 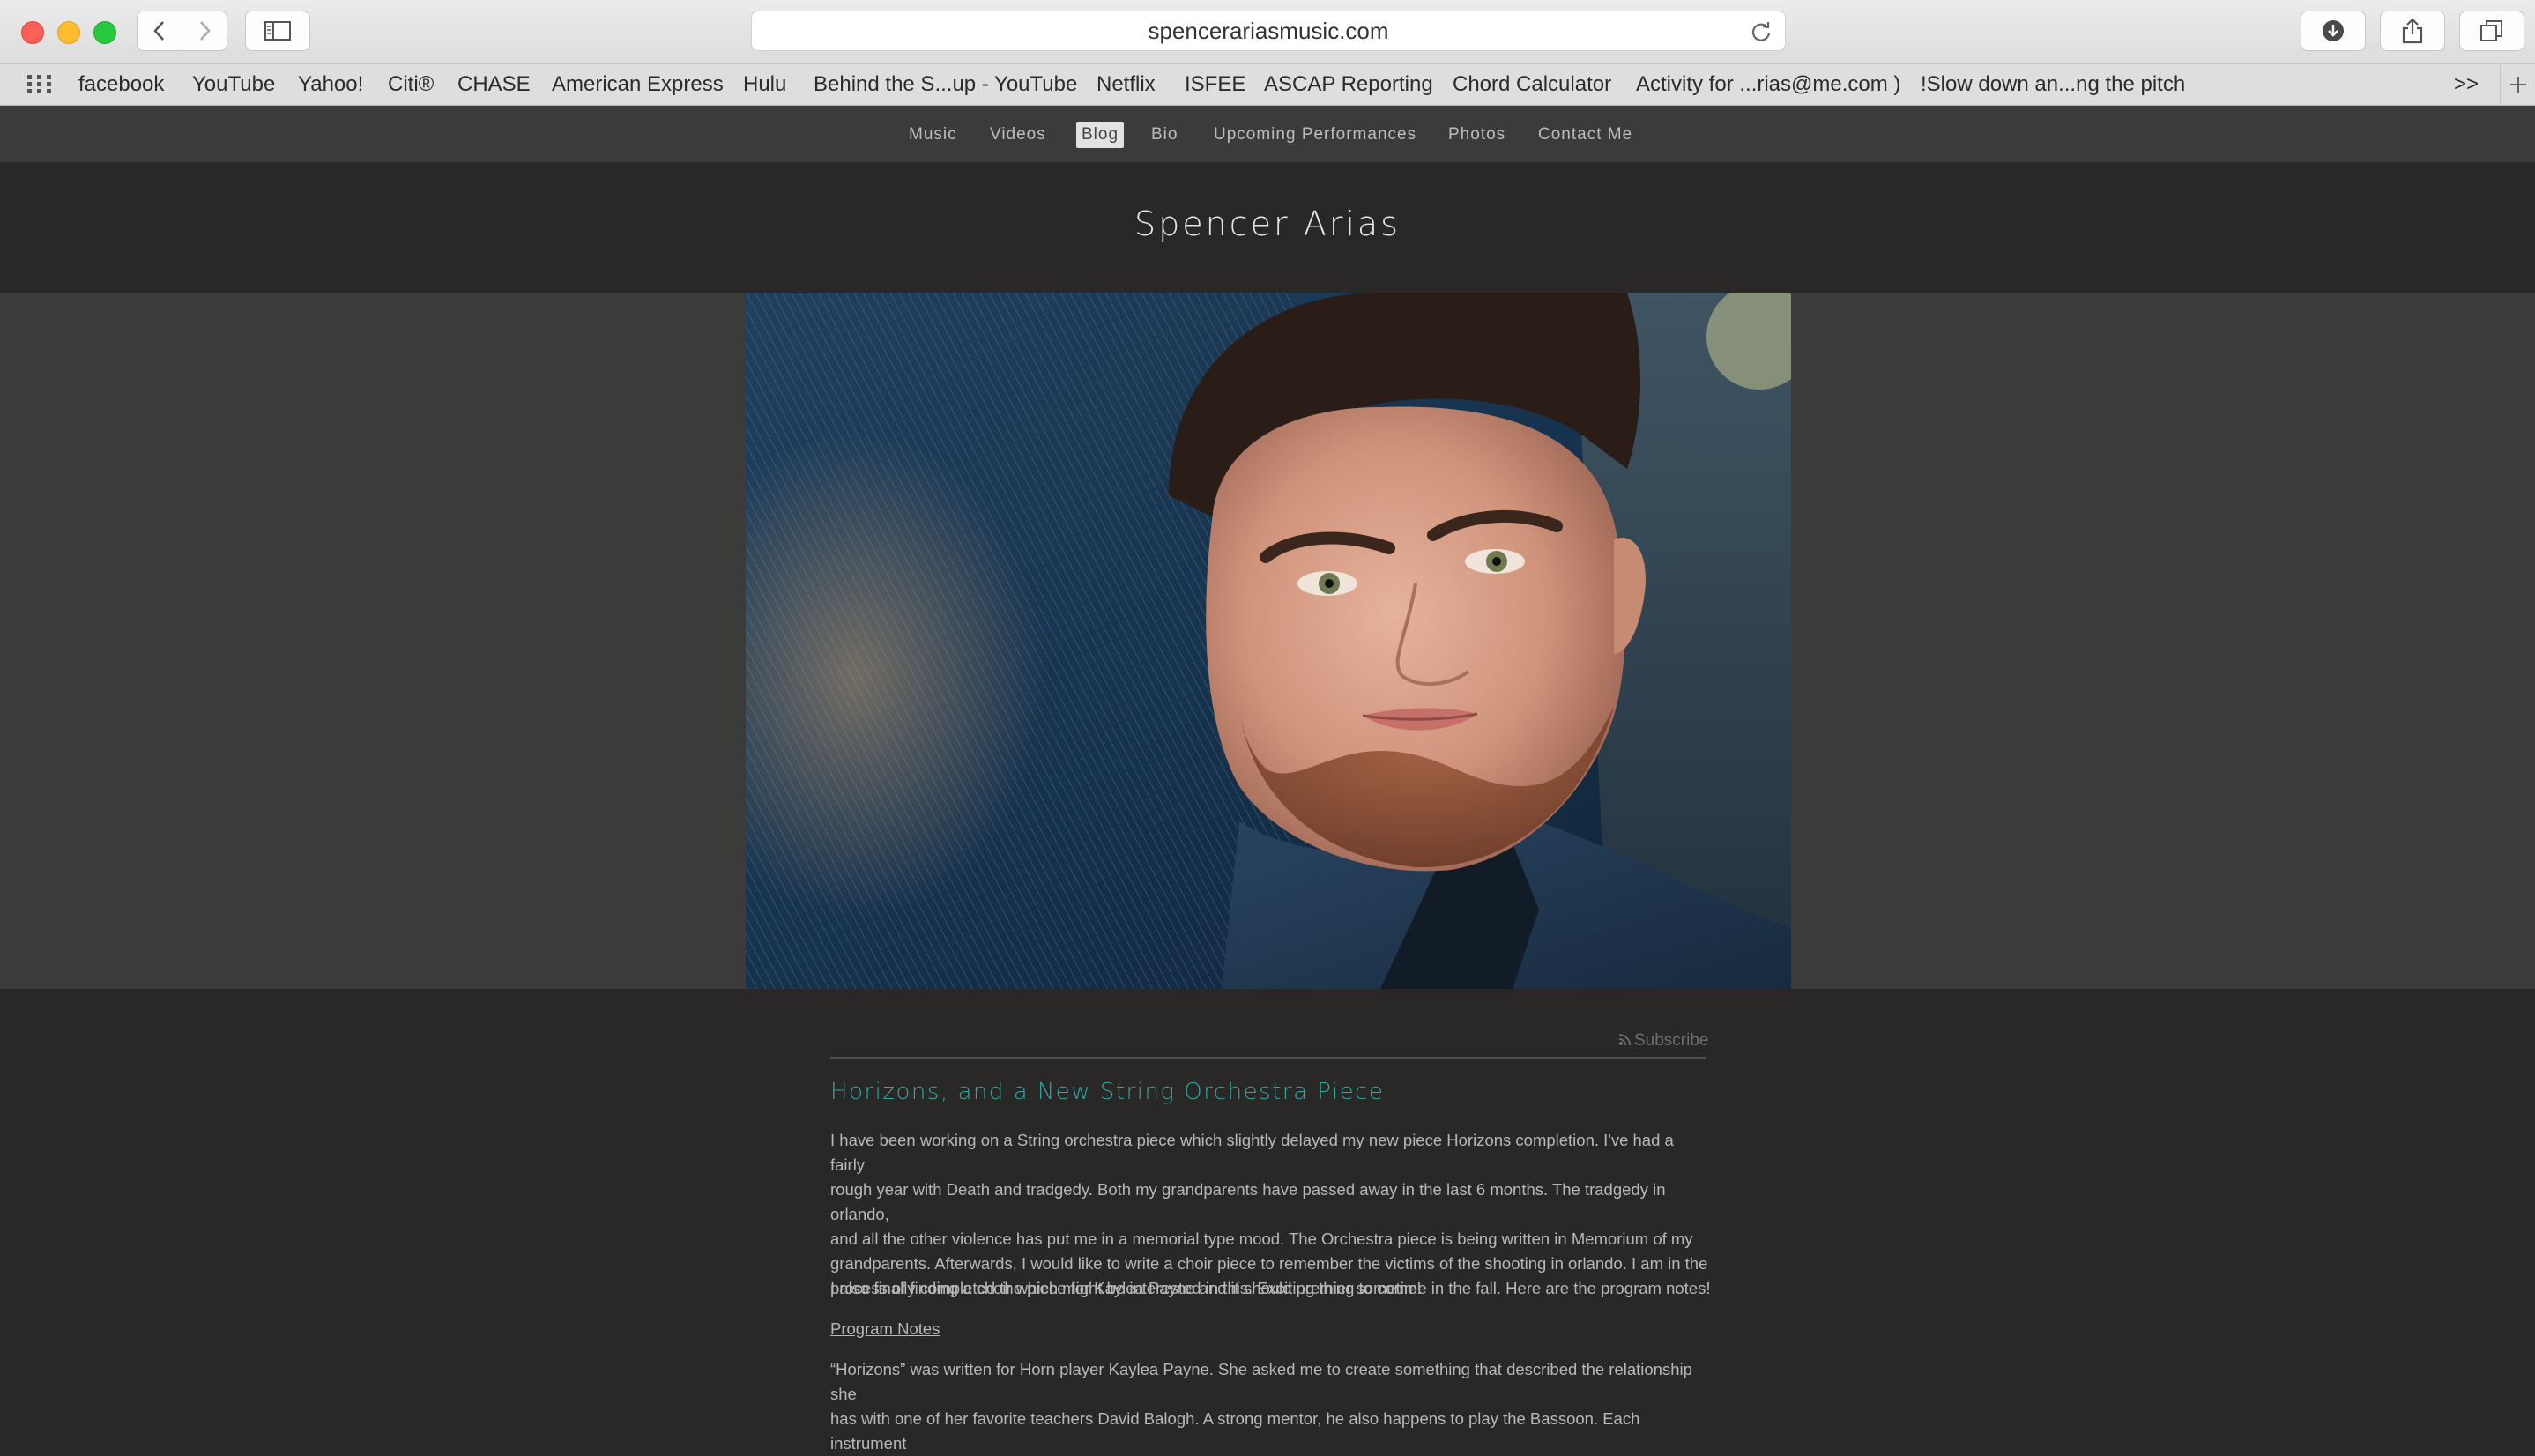 I want to click on forward-button, so click(x=204, y=31).